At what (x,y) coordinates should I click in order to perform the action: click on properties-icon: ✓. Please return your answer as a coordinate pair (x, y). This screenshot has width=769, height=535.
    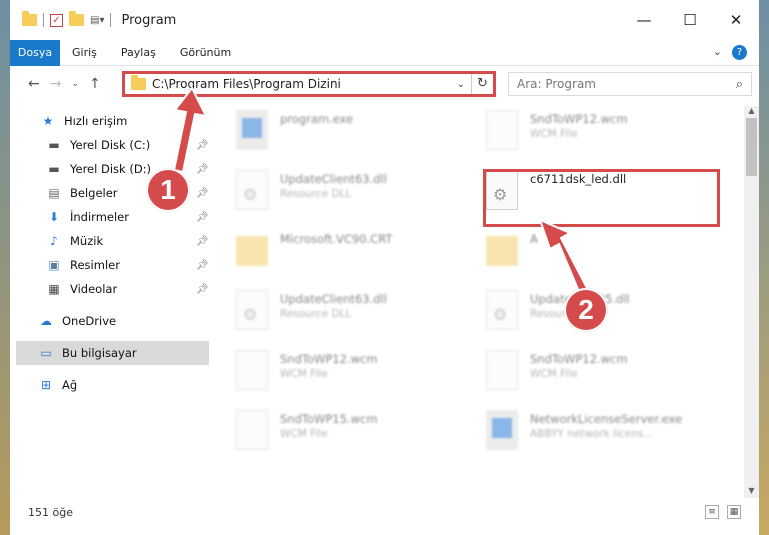
    Looking at the image, I should click on (56, 20).